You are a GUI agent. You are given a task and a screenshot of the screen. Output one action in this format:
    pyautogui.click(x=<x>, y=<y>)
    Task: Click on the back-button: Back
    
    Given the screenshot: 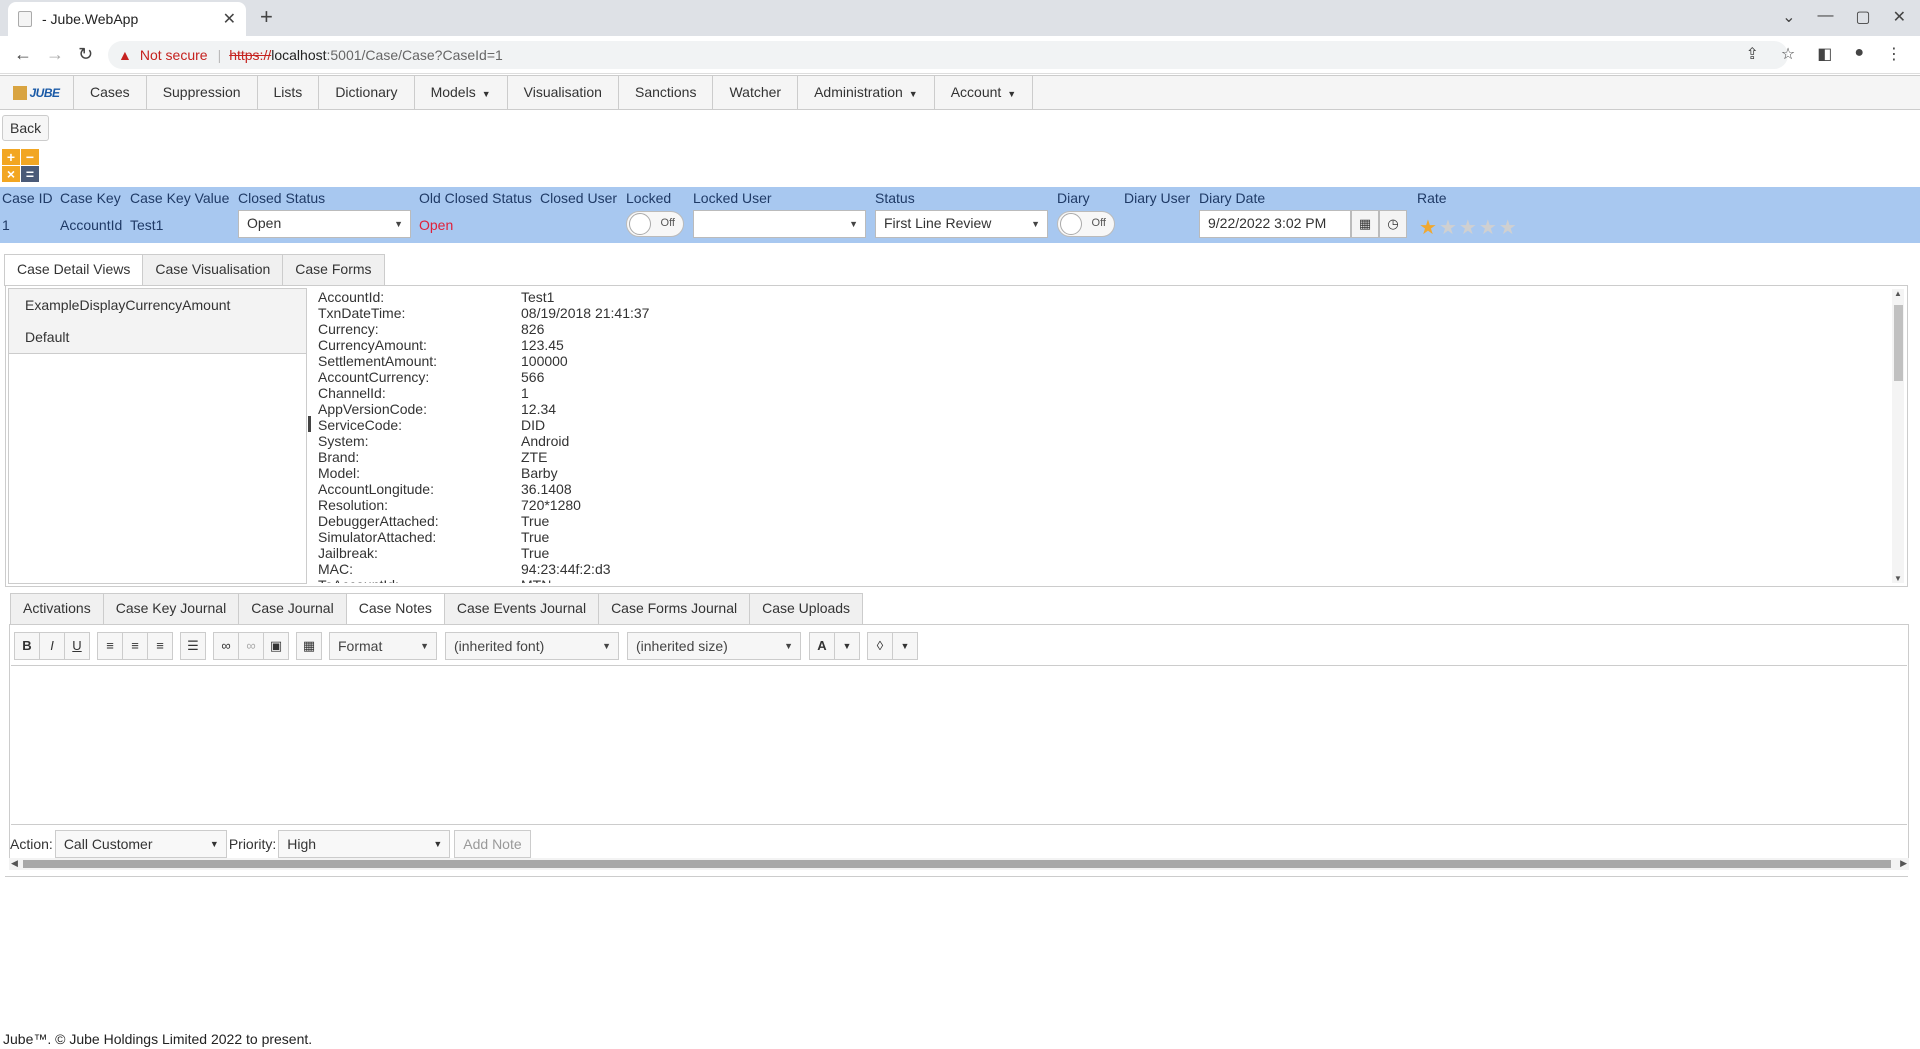 What is the action you would take?
    pyautogui.click(x=26, y=128)
    